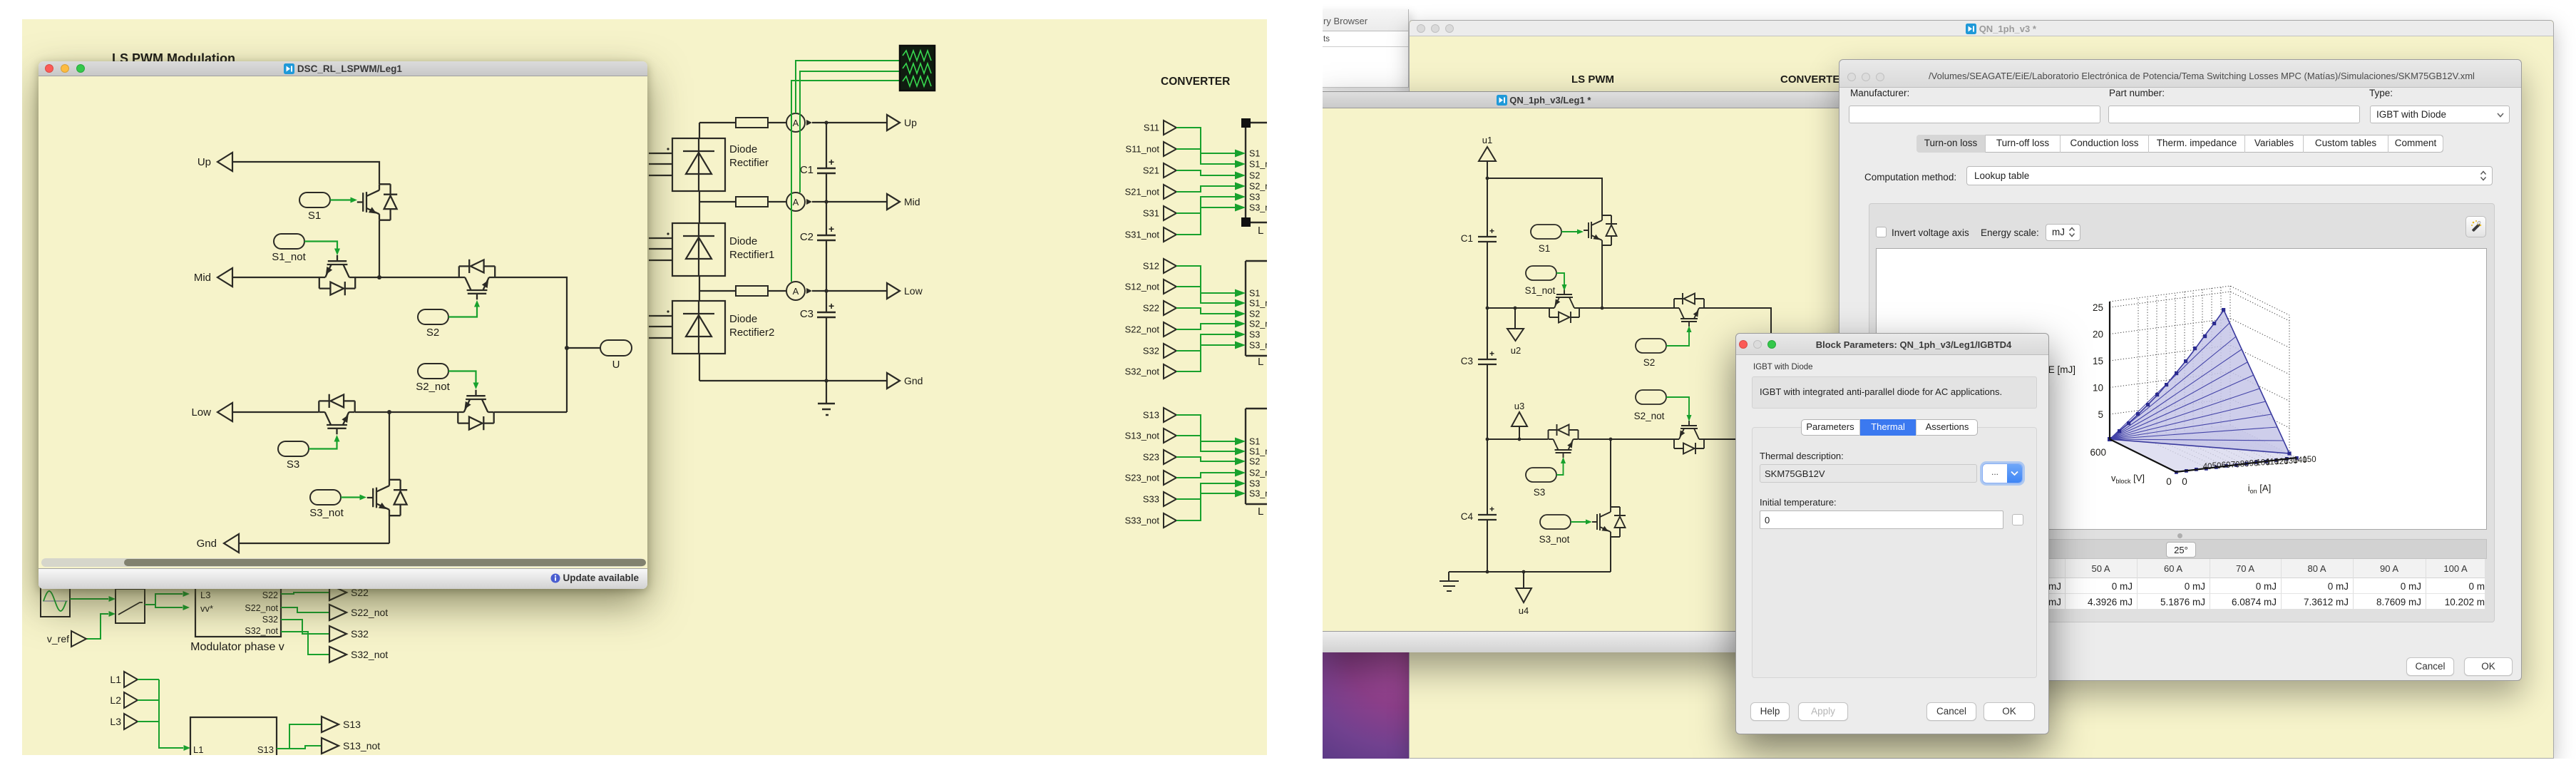  Describe the element at coordinates (207, 544) in the screenshot. I see `svg-text: Gnd` at that location.